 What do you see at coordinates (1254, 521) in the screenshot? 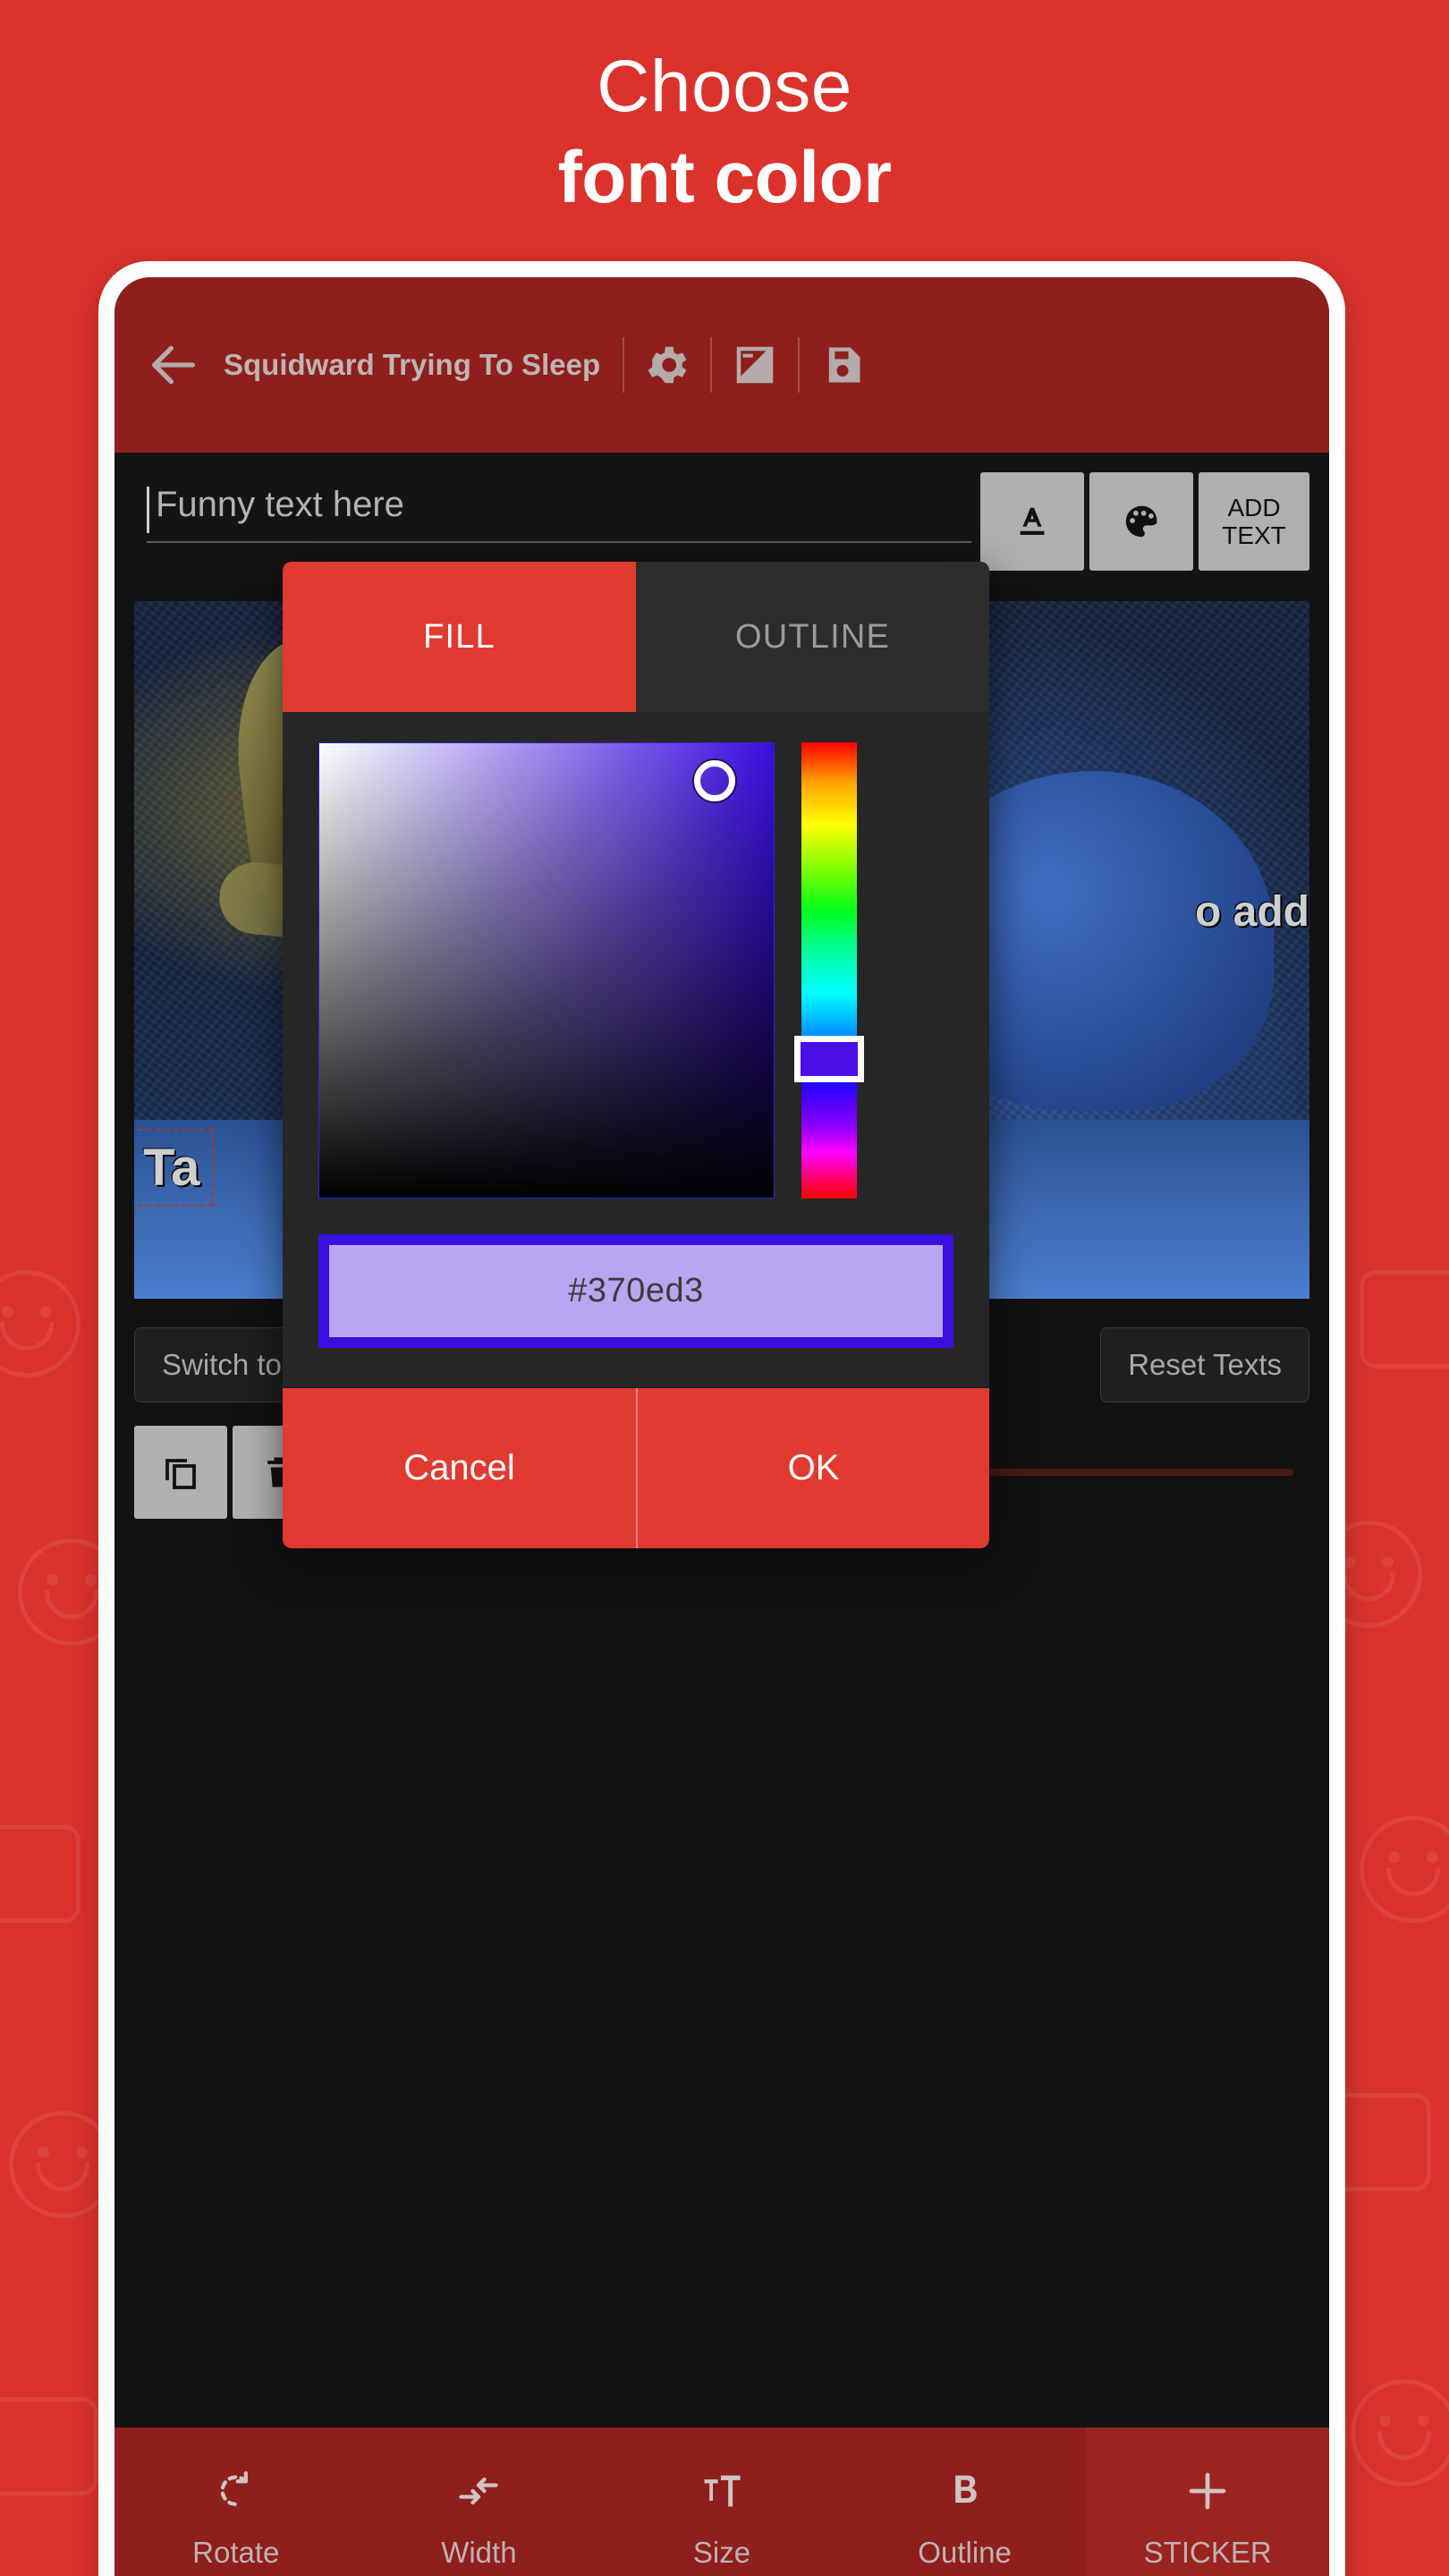
I see `add-text-button: ADD TEXT` at bounding box center [1254, 521].